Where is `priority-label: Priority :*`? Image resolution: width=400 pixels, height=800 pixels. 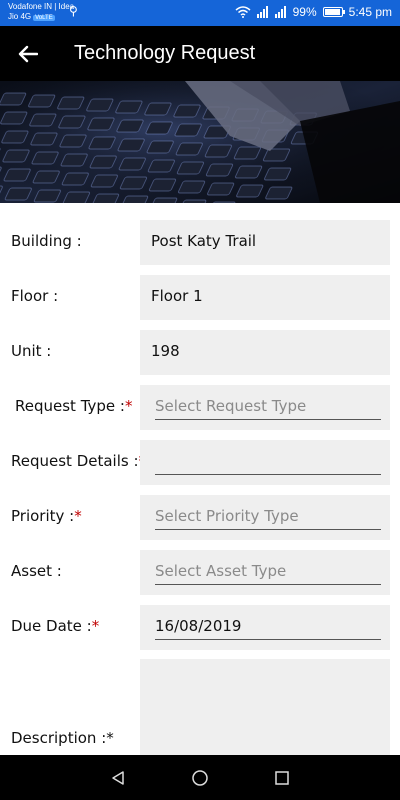 priority-label: Priority :* is located at coordinates (46, 516).